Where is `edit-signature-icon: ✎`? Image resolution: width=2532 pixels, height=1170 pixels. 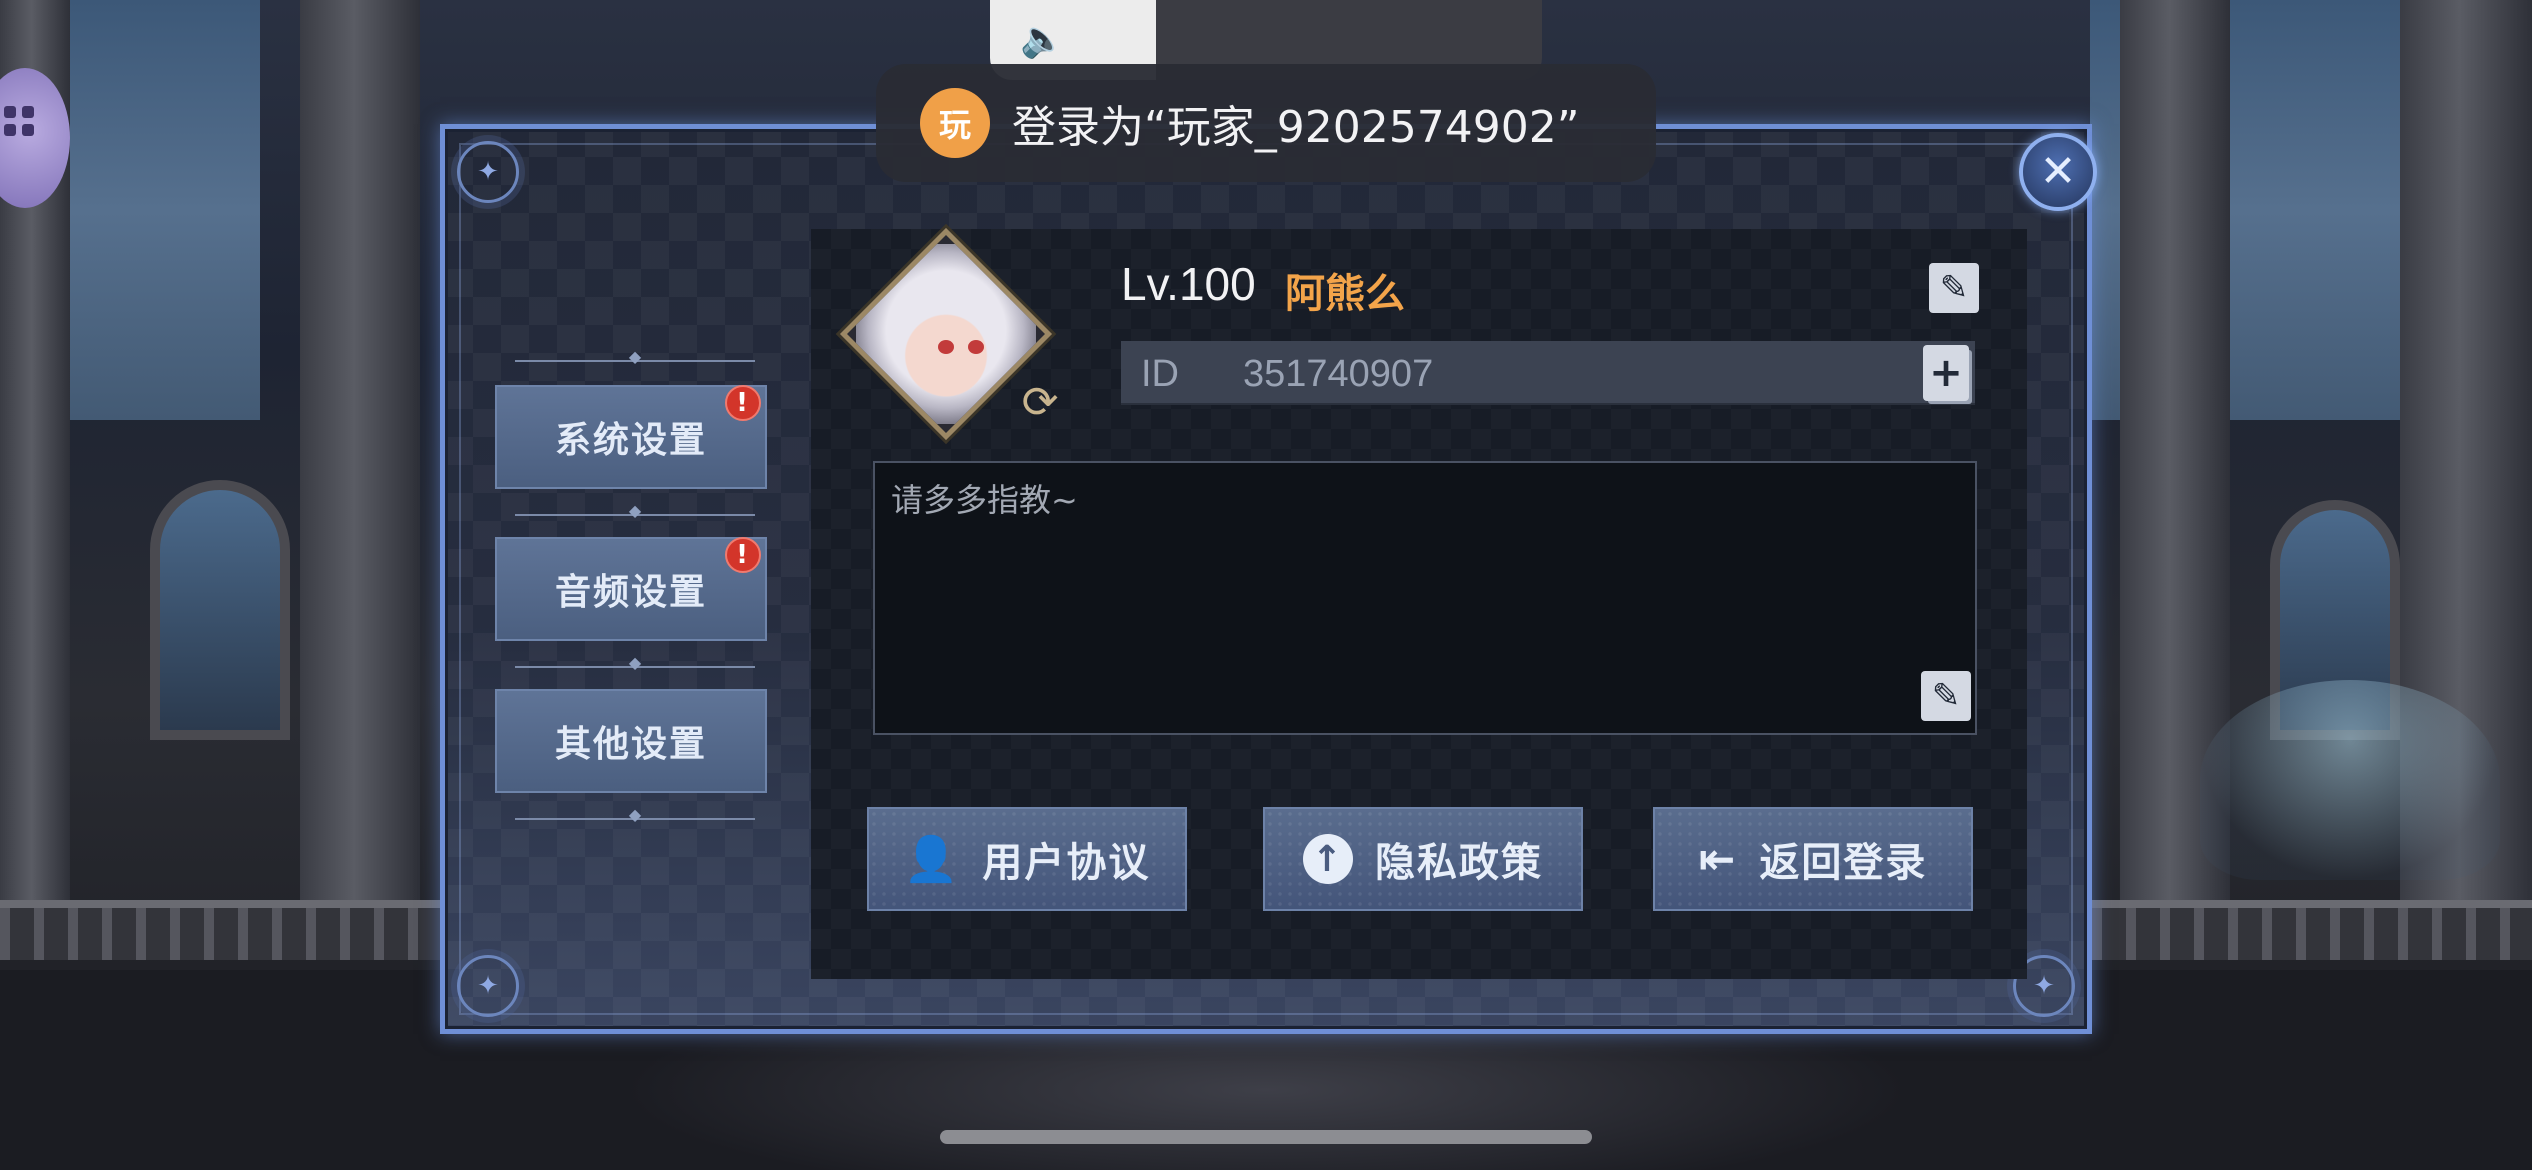 edit-signature-icon: ✎ is located at coordinates (1946, 696).